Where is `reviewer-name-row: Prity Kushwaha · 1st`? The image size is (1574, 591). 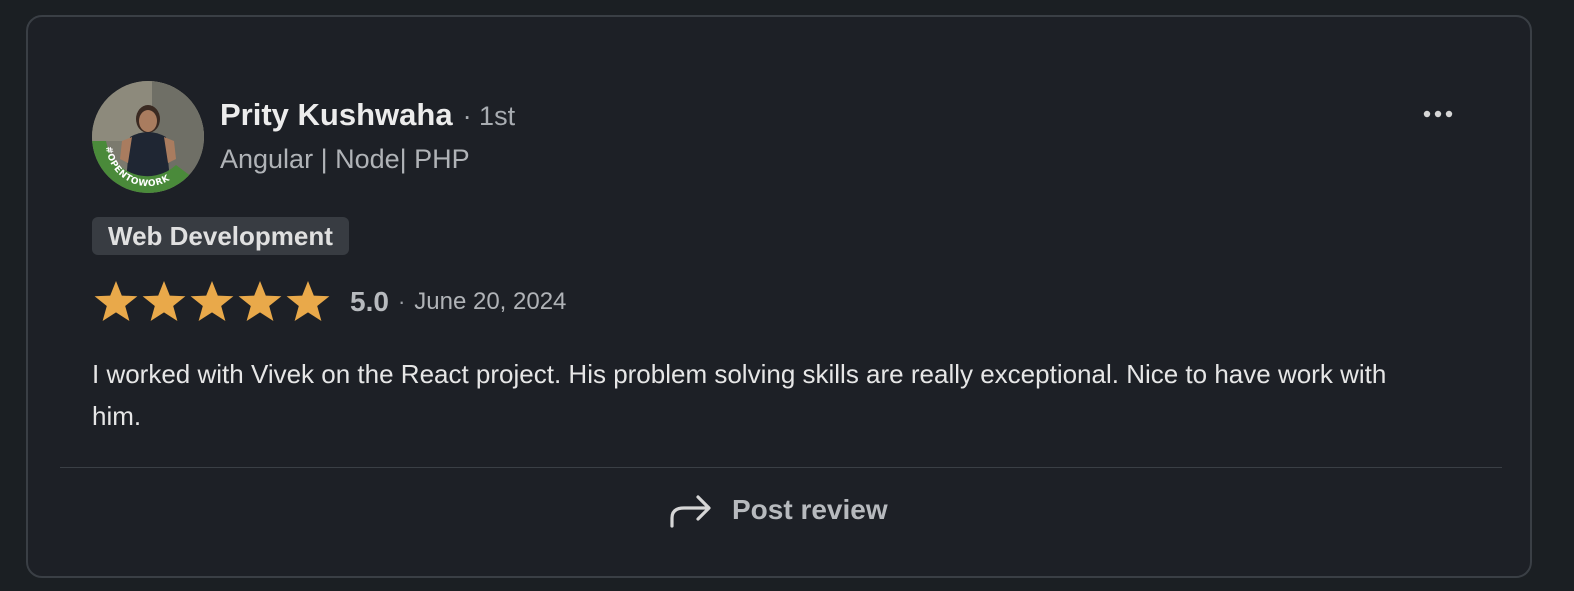 reviewer-name-row: Prity Kushwaha · 1st is located at coordinates (367, 115).